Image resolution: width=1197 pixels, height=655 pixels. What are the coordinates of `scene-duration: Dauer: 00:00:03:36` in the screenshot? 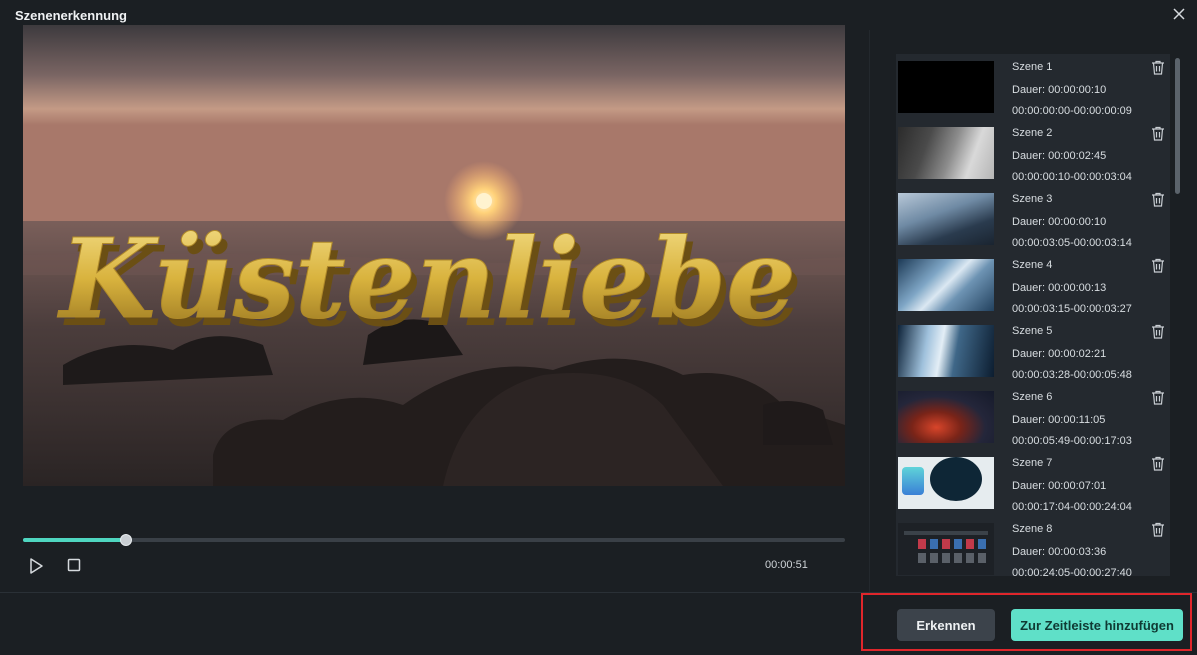 It's located at (1059, 552).